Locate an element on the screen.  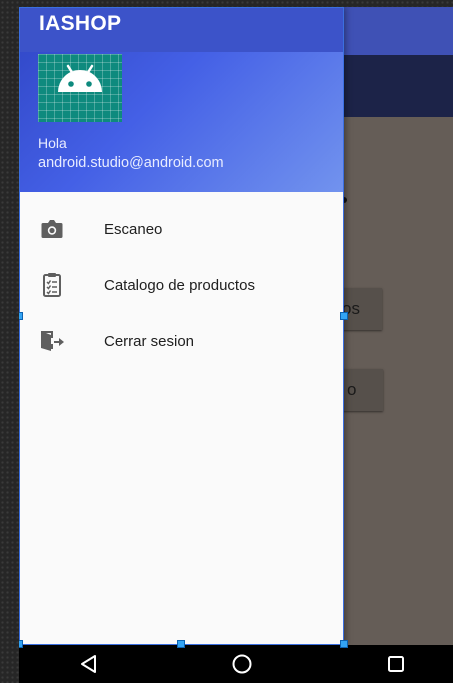
home-icon is located at coordinates (242, 664).